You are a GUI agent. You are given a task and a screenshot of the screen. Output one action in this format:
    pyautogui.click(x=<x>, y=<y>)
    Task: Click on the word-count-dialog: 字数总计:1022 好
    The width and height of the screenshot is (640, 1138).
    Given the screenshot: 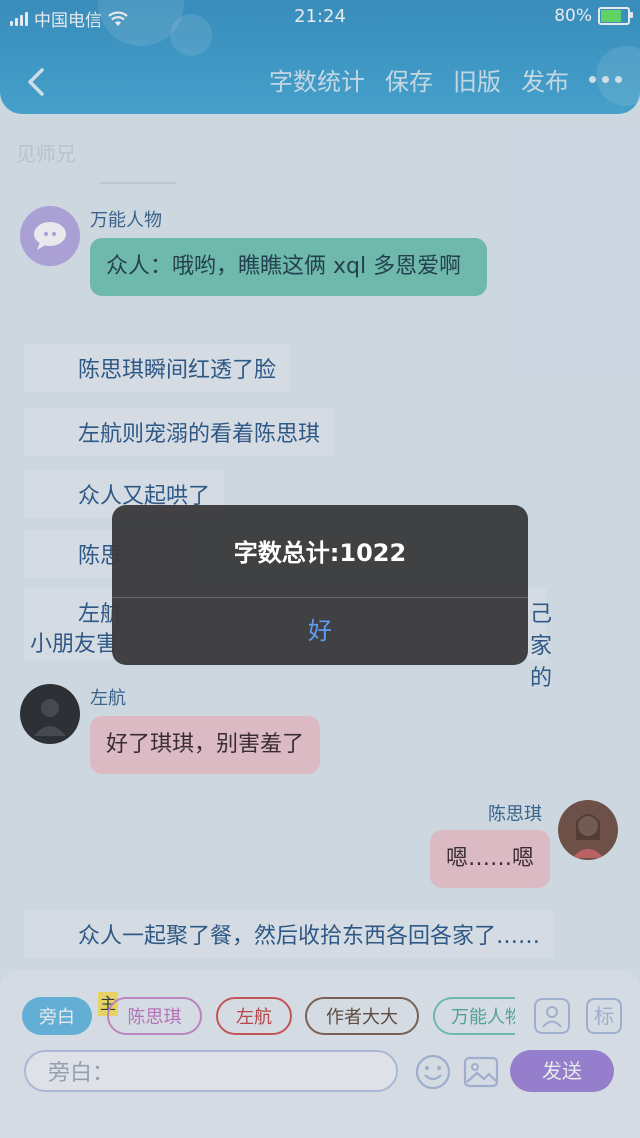 What is the action you would take?
    pyautogui.click(x=320, y=585)
    